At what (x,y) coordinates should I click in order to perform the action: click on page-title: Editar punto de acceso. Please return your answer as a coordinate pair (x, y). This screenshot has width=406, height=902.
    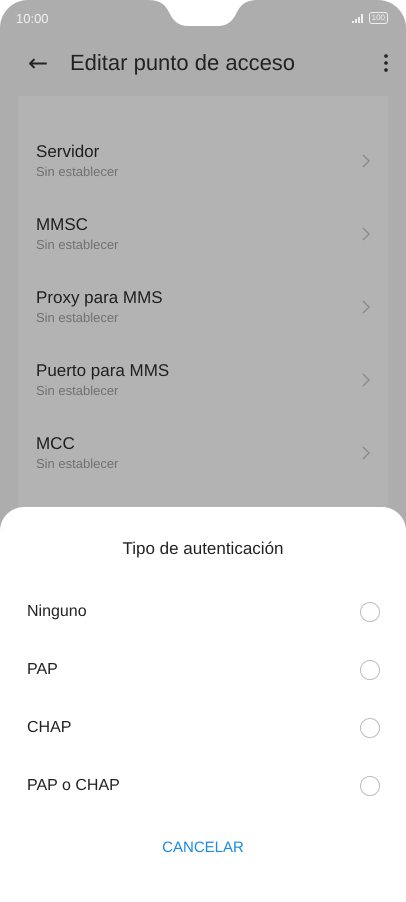
    Looking at the image, I should click on (183, 63).